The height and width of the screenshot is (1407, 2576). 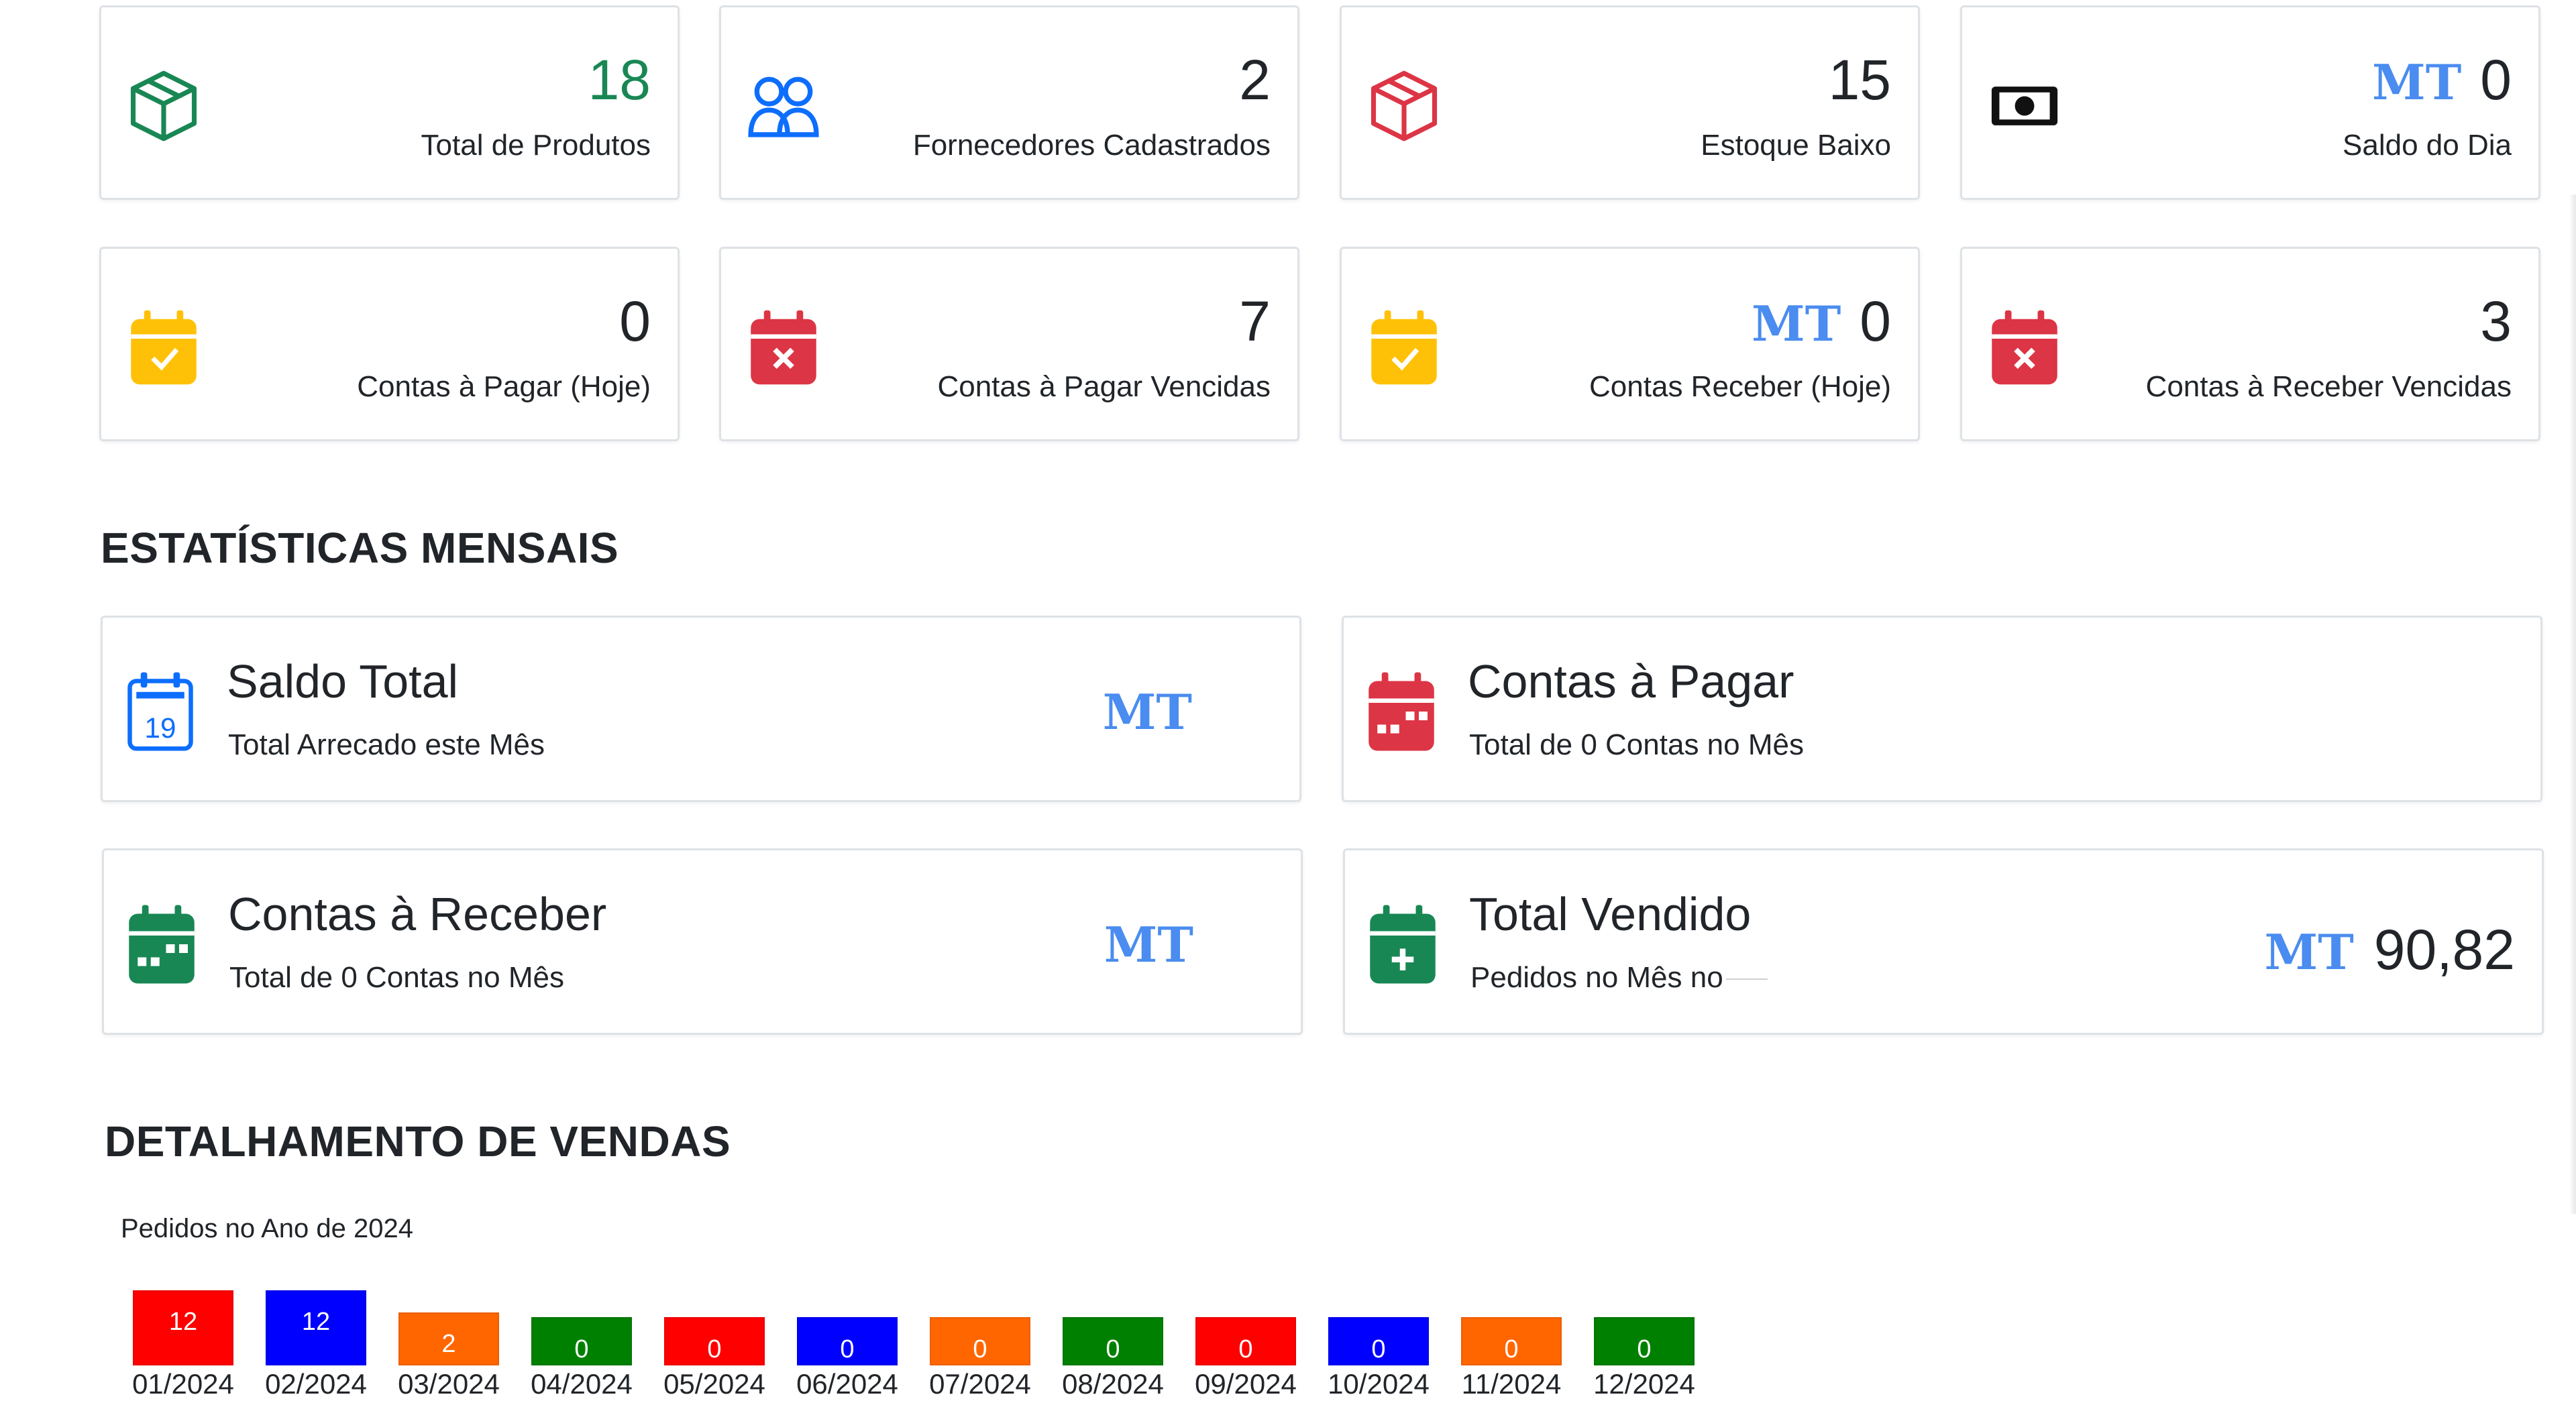 I want to click on stat-card-6: 7 Contas à Pagar Vencidas, so click(x=1009, y=344).